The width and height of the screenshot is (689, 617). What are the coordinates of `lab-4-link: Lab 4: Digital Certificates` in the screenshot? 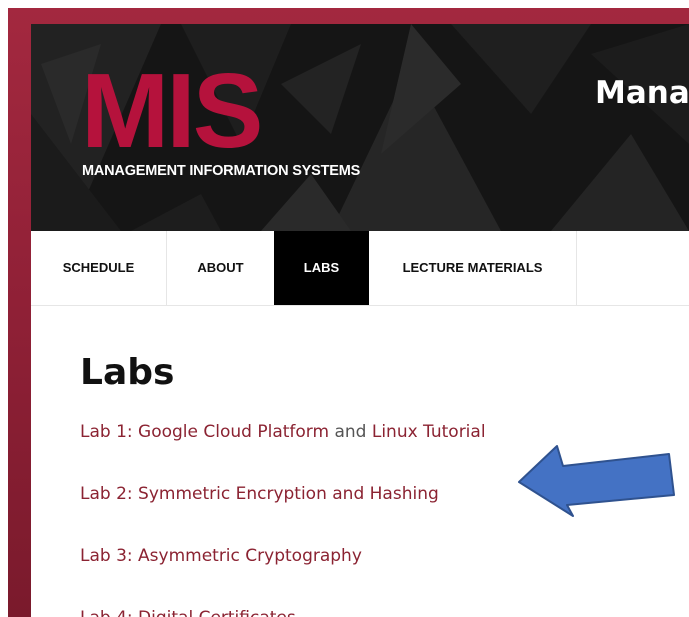 It's located at (188, 612).